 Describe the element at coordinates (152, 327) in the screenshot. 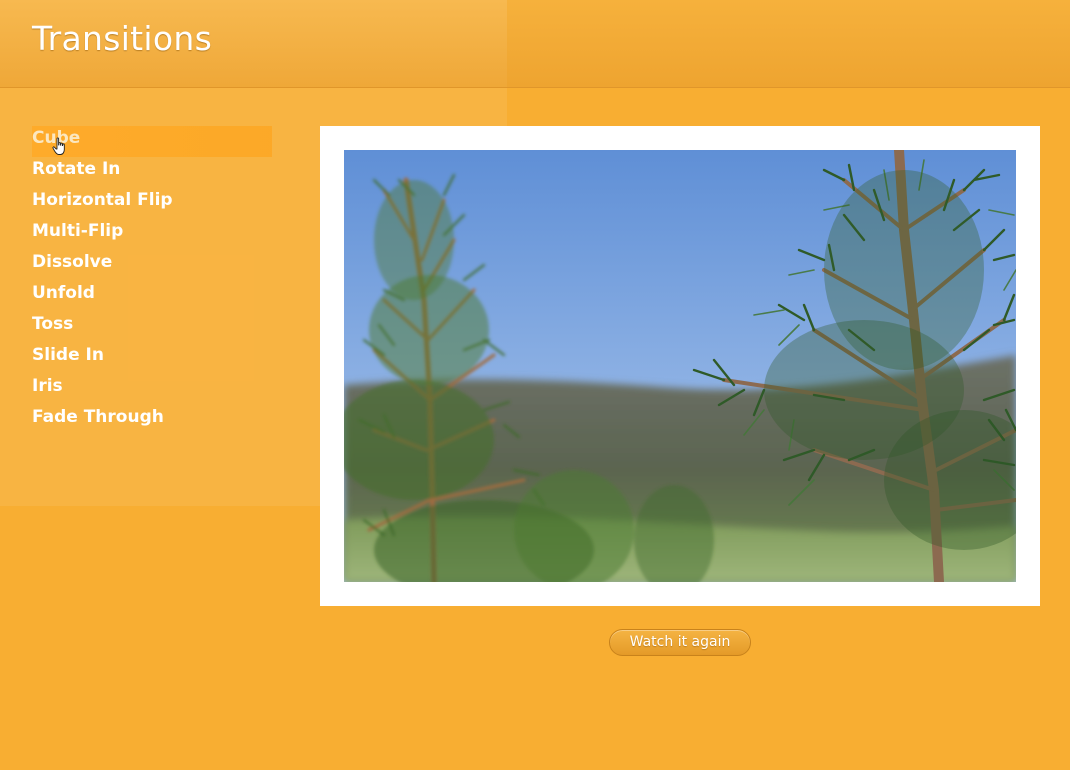

I see `sidebar-item-toss: Toss` at that location.